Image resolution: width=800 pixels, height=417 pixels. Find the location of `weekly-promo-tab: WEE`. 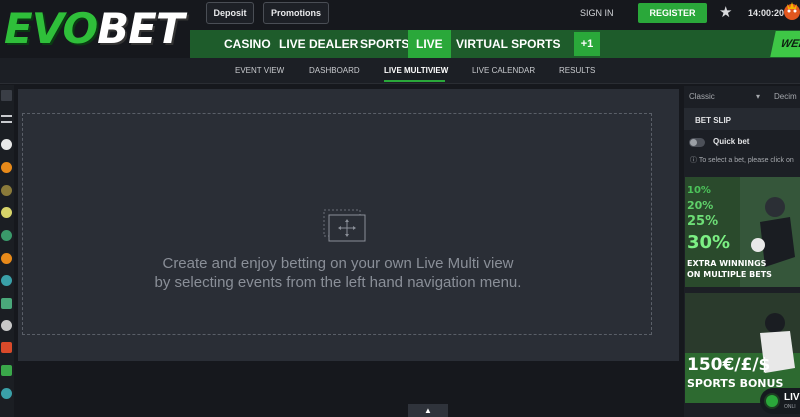

weekly-promo-tab: WEE is located at coordinates (785, 44).